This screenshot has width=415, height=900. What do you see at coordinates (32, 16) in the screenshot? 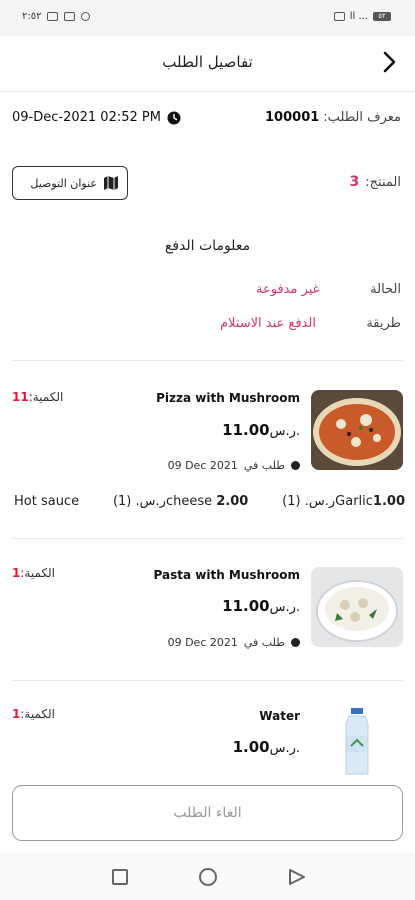
I see `status-time: ٢:٥٢` at bounding box center [32, 16].